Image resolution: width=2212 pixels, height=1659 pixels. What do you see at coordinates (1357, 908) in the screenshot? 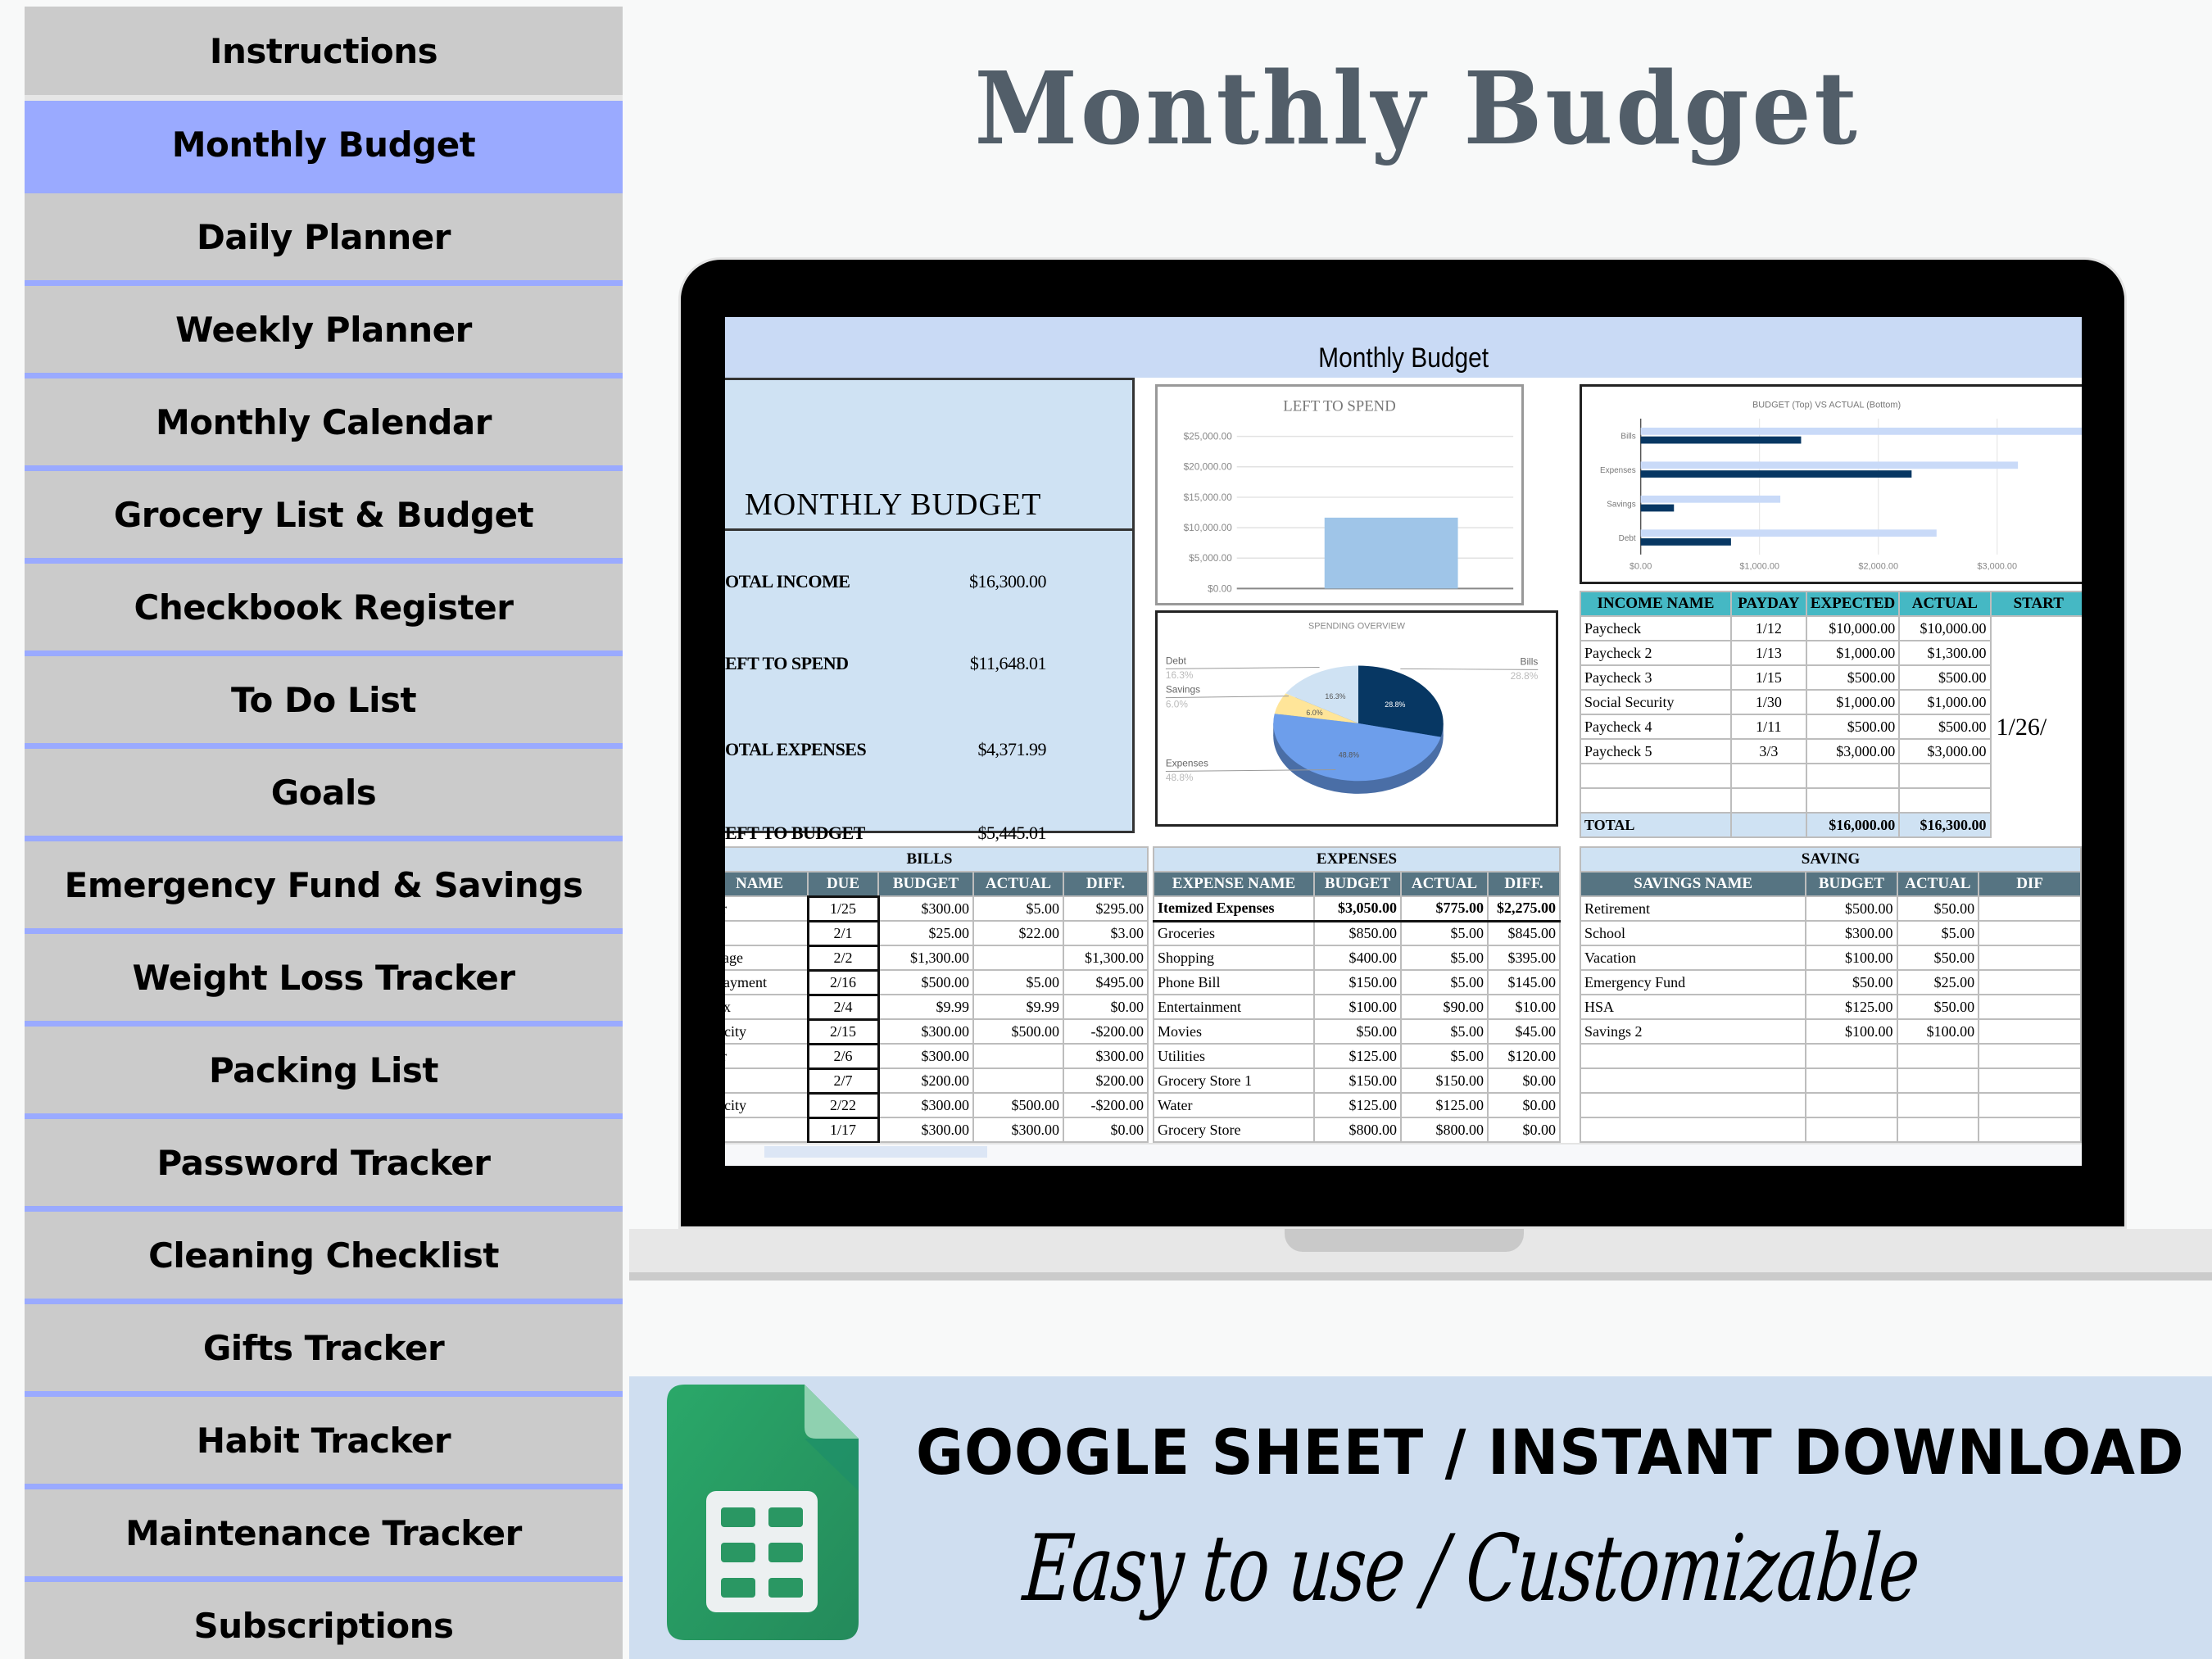
I see `table-cell: $3,050.00` at bounding box center [1357, 908].